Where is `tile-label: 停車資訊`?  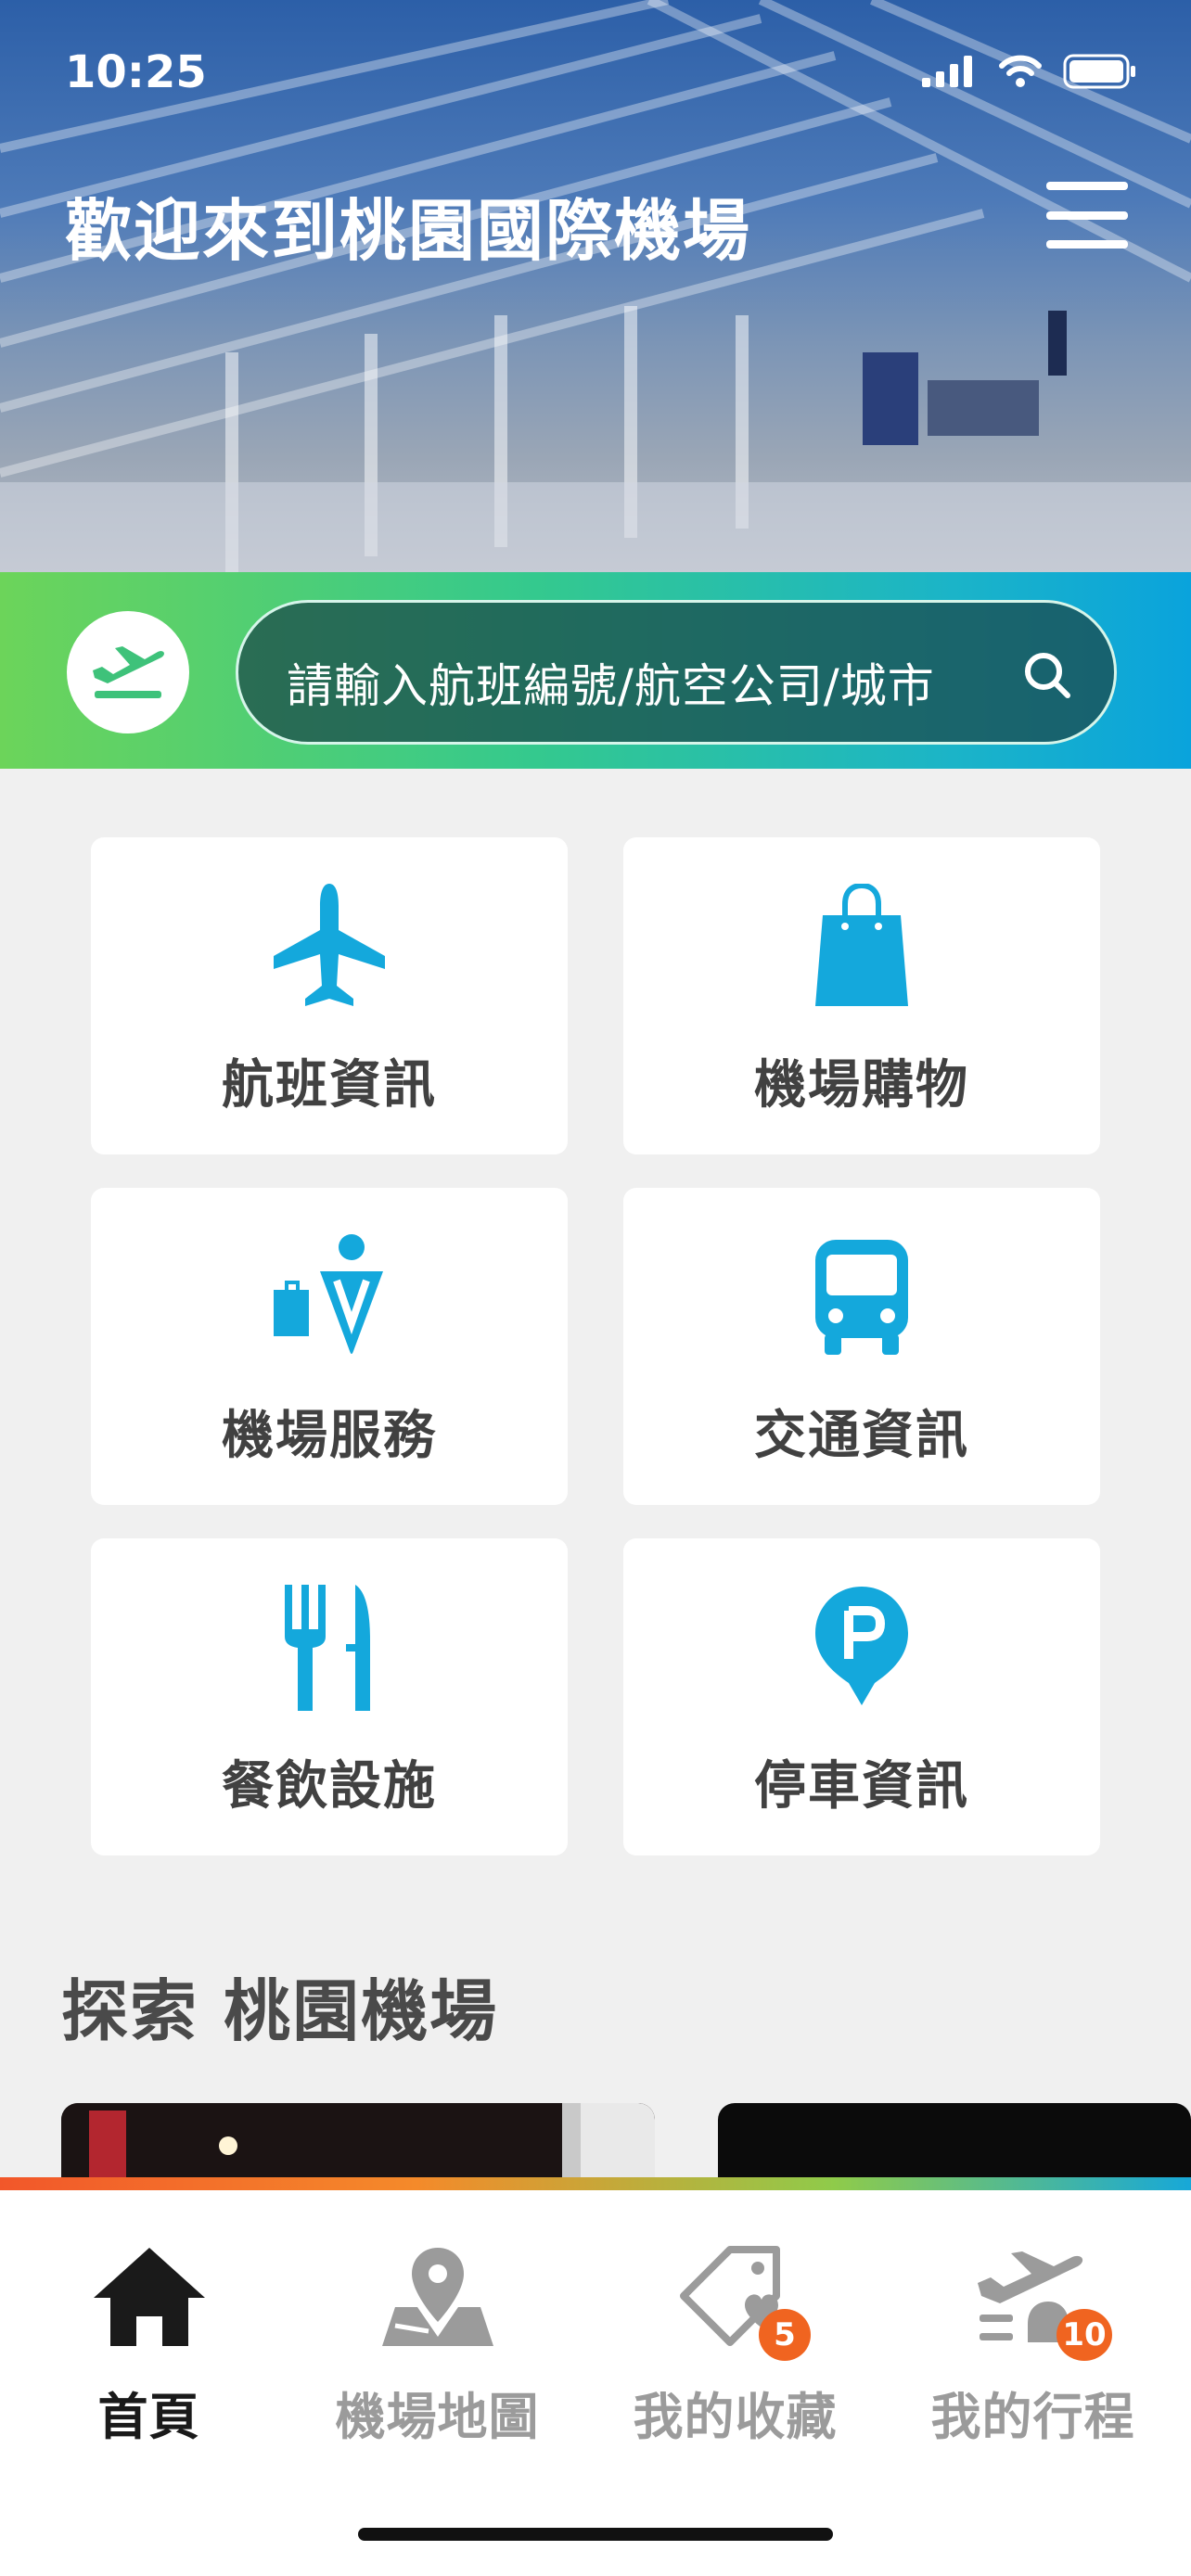
tile-label: 停車資訊 is located at coordinates (861, 1786).